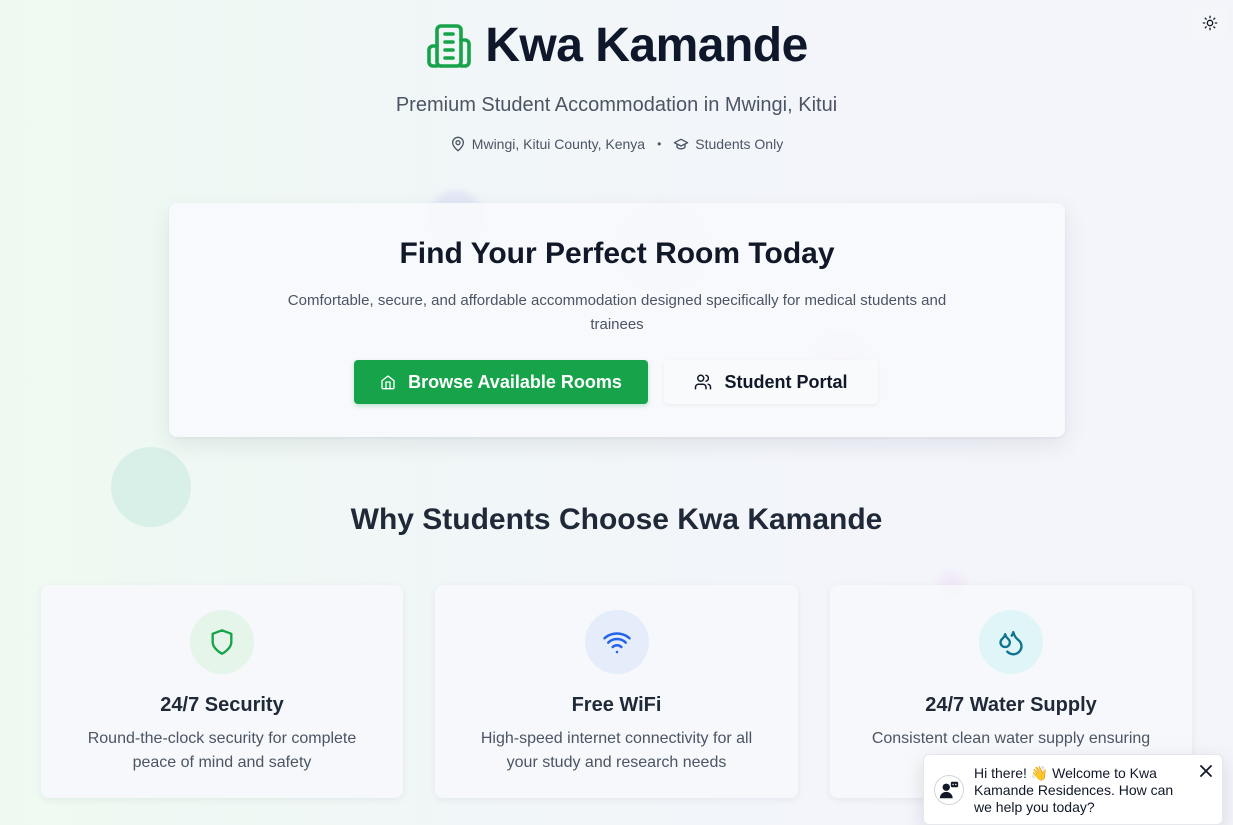 The image size is (1233, 825). Describe the element at coordinates (515, 381) in the screenshot. I see `browse-rooms-label: Browse Available Rooms` at that location.